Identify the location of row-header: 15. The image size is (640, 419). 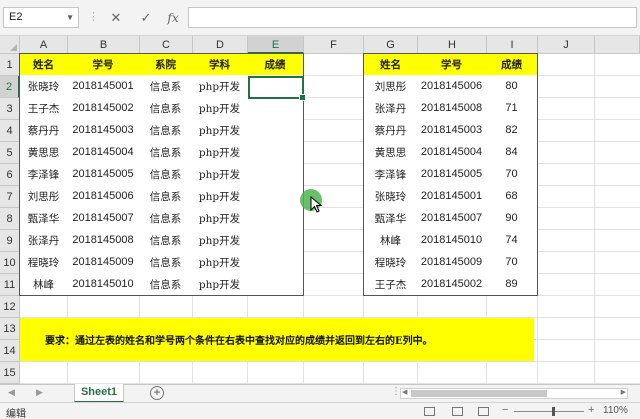
(10, 373).